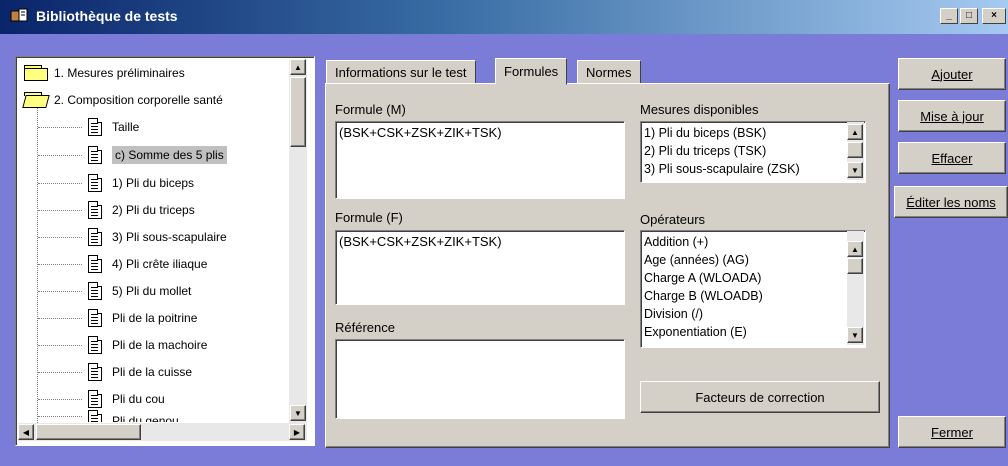 The image size is (1008, 466). What do you see at coordinates (369, 217) in the screenshot?
I see `formule-f-label: Formule (F)` at bounding box center [369, 217].